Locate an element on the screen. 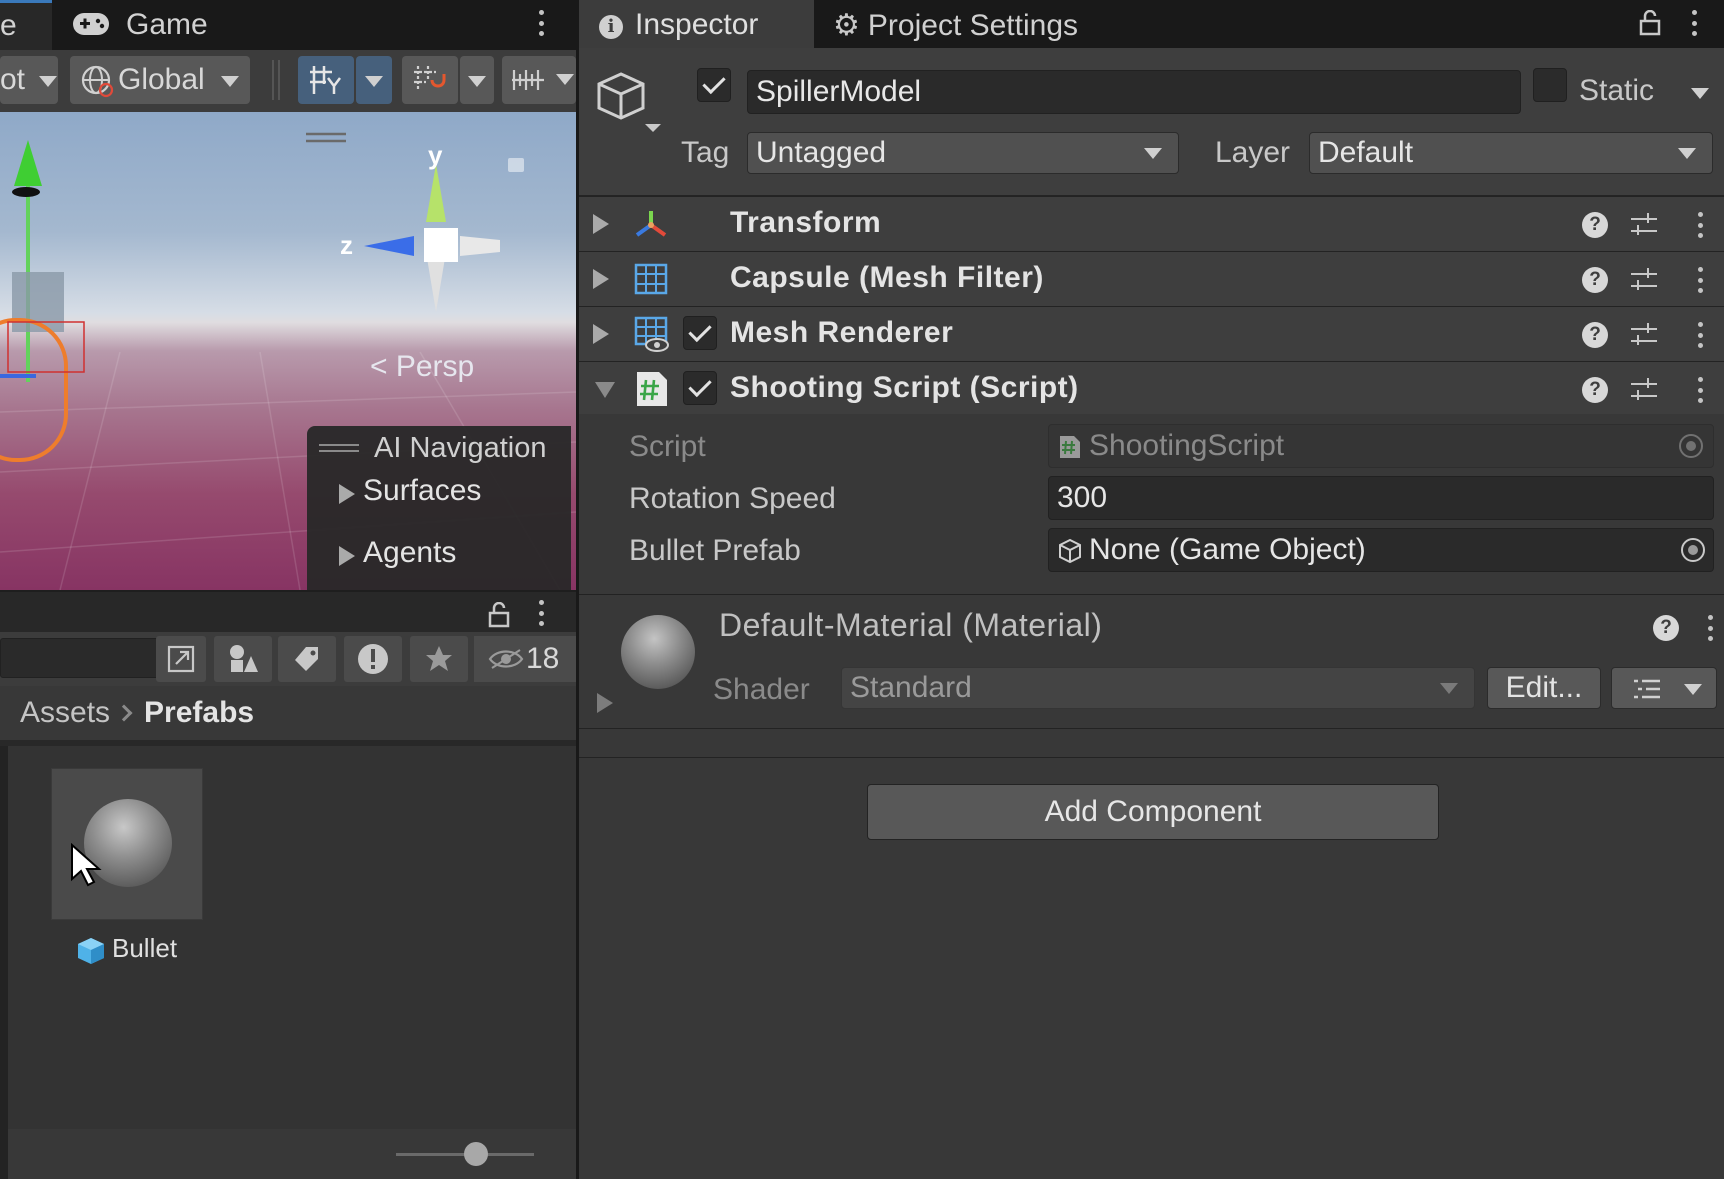 The height and width of the screenshot is (1179, 1724). collapse-arrow-icon is located at coordinates (605, 390).